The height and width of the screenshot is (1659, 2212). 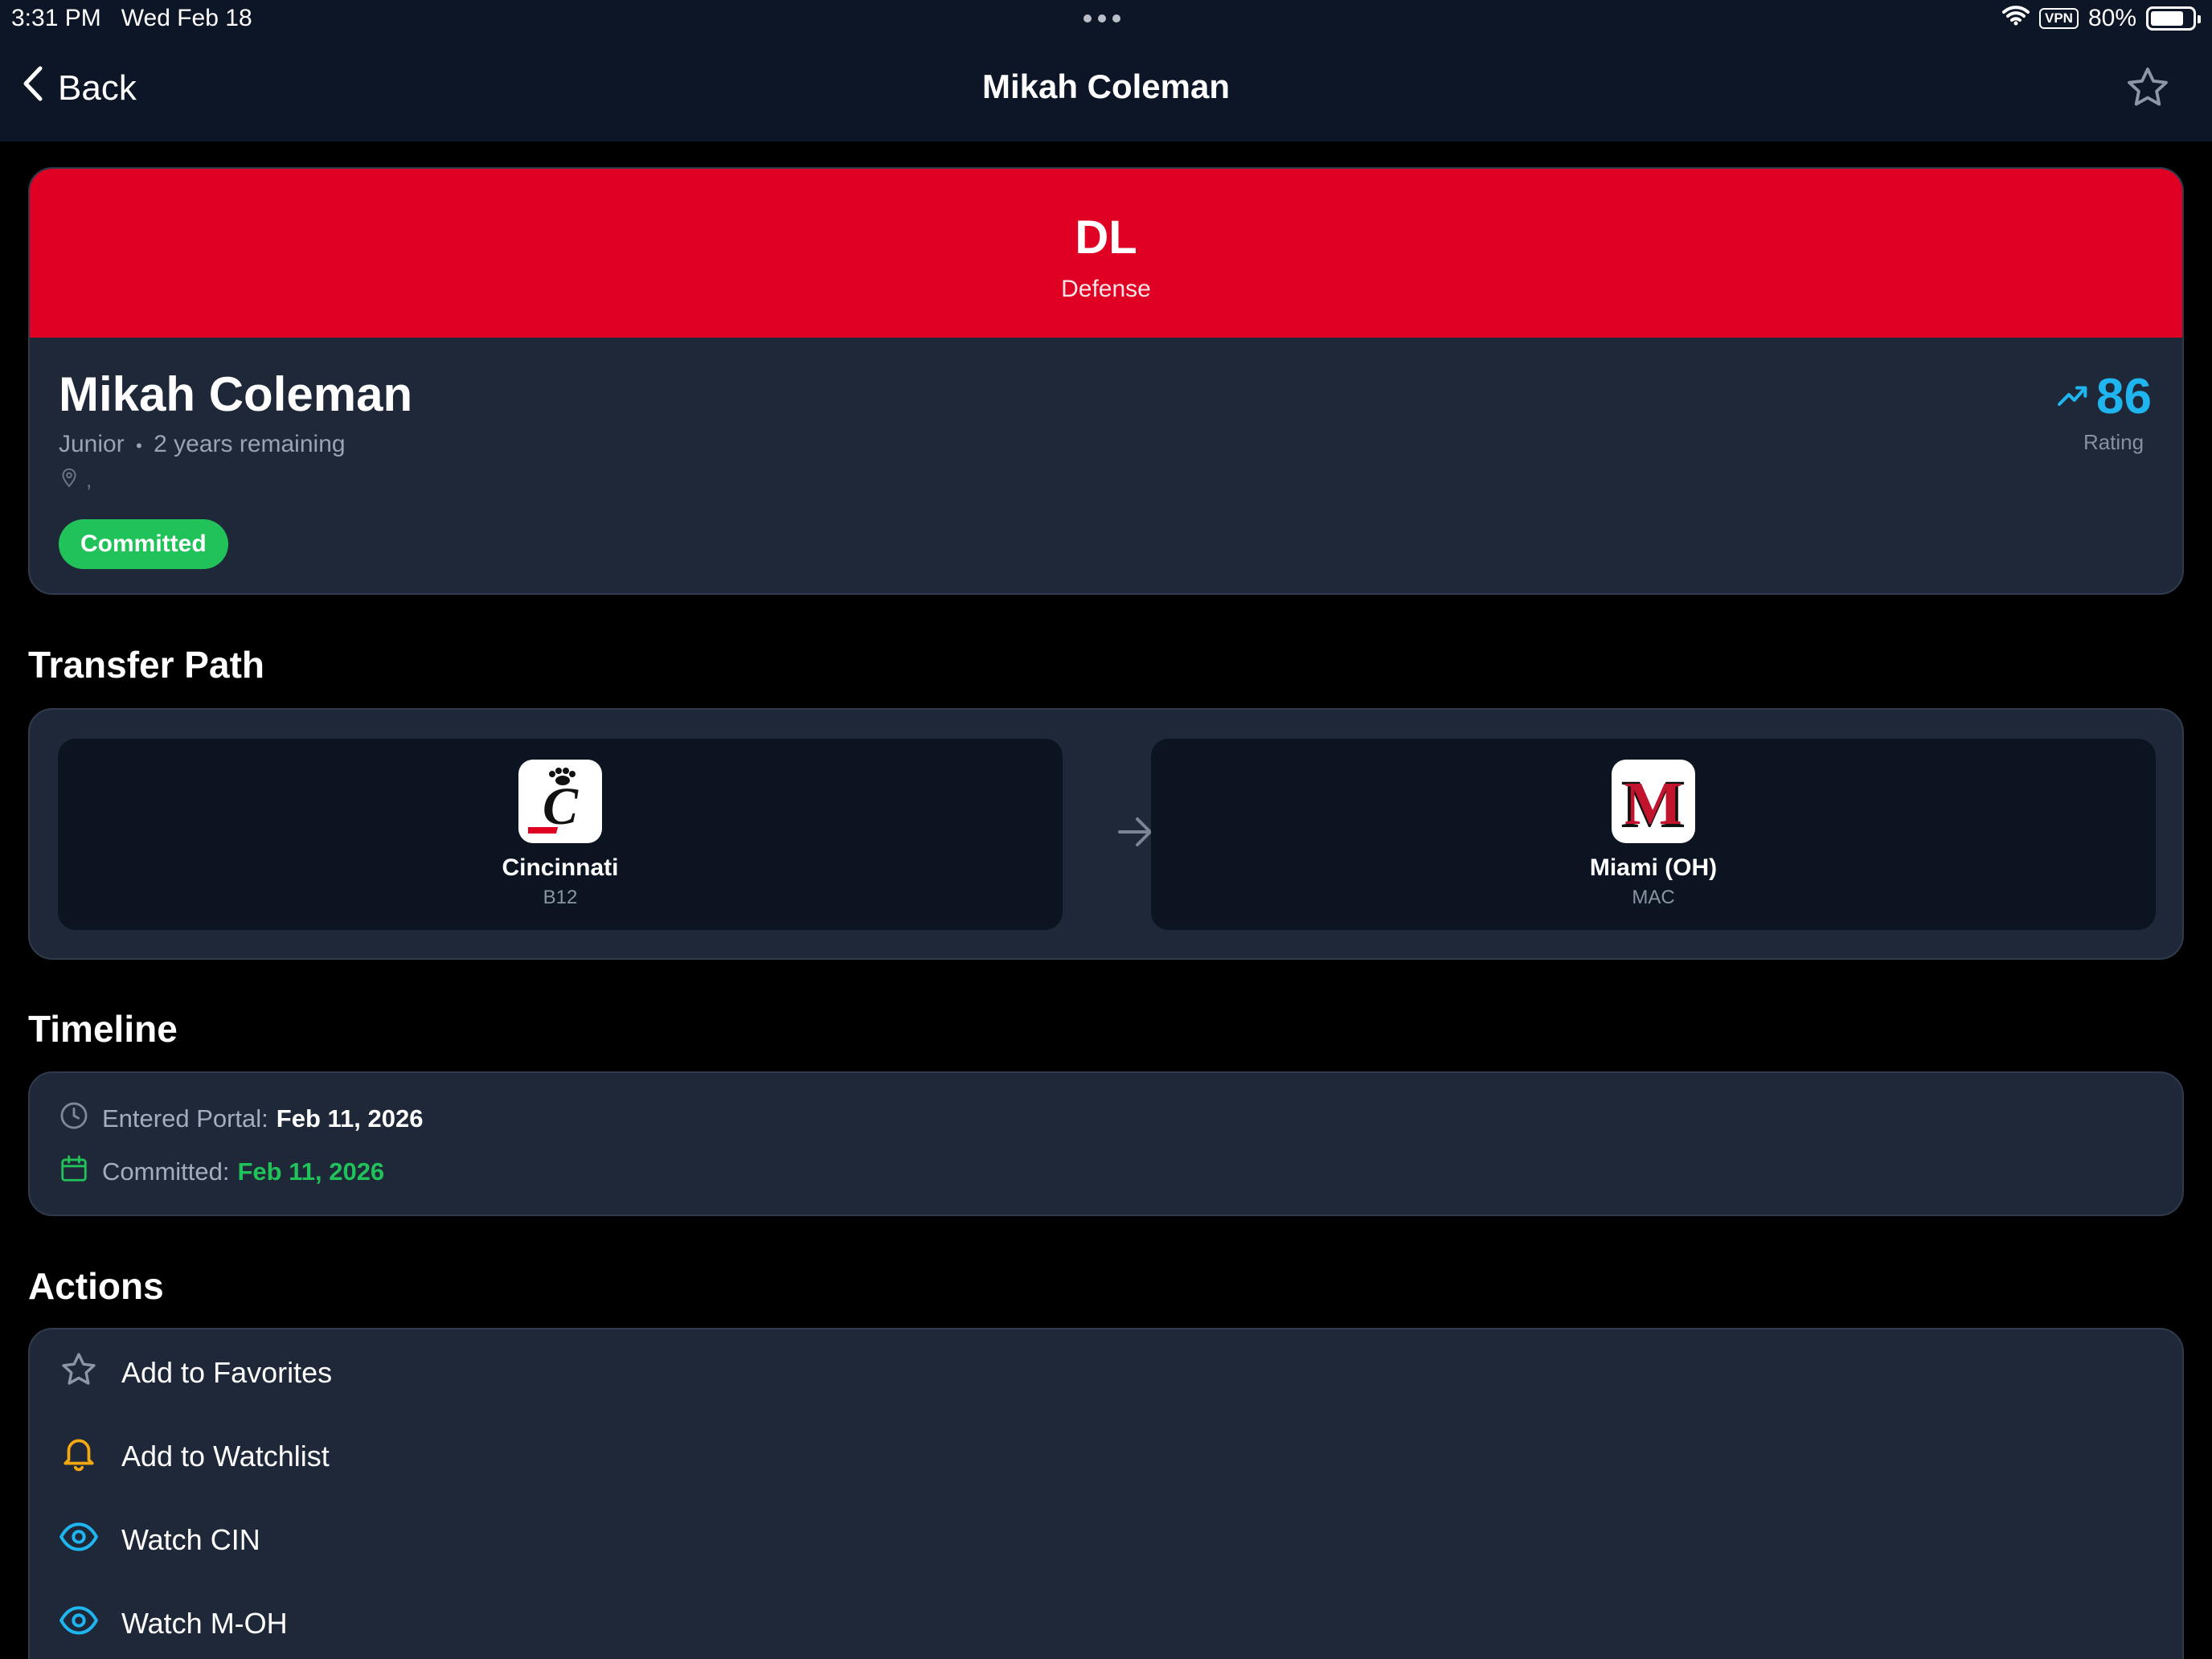 What do you see at coordinates (1104, 1456) in the screenshot?
I see `add-to-watchlist-button: Add to Watchlist` at bounding box center [1104, 1456].